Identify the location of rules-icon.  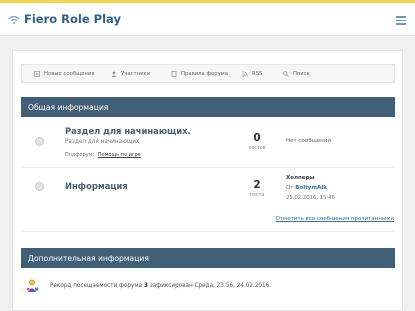
(174, 73).